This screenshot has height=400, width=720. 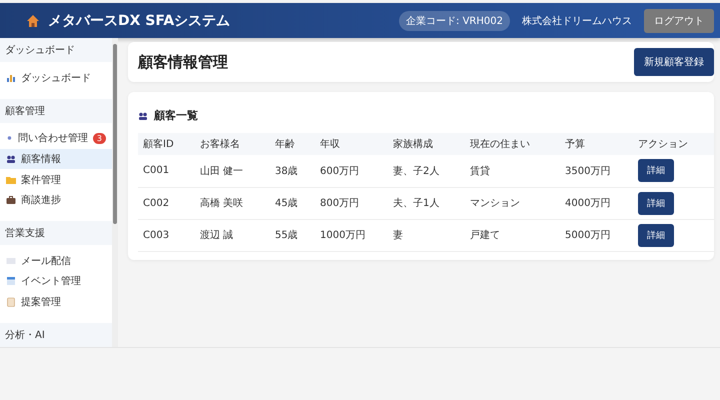 I want to click on table-title: 顧客一覧, so click(x=176, y=115).